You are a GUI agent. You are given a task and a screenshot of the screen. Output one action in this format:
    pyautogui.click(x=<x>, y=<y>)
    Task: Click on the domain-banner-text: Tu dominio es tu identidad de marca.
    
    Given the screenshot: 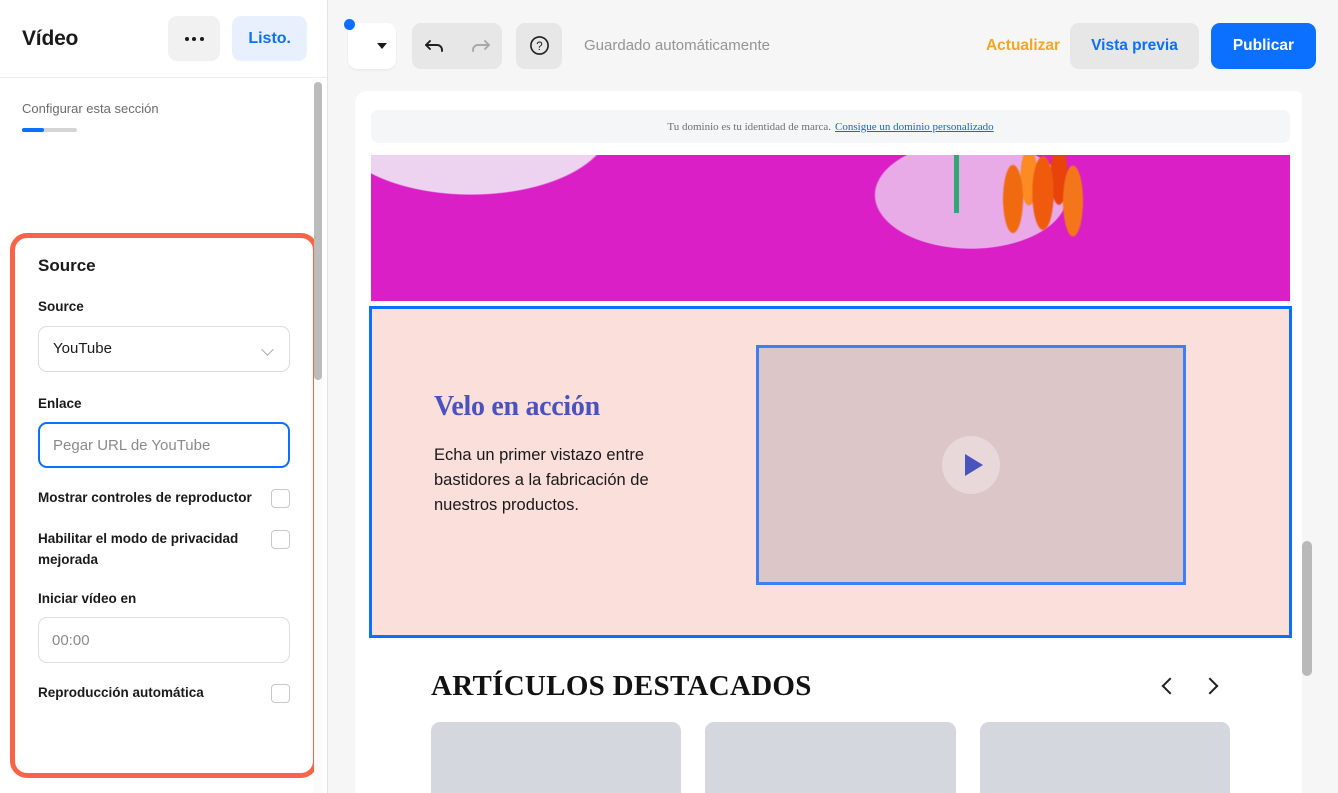 What is the action you would take?
    pyautogui.click(x=749, y=126)
    